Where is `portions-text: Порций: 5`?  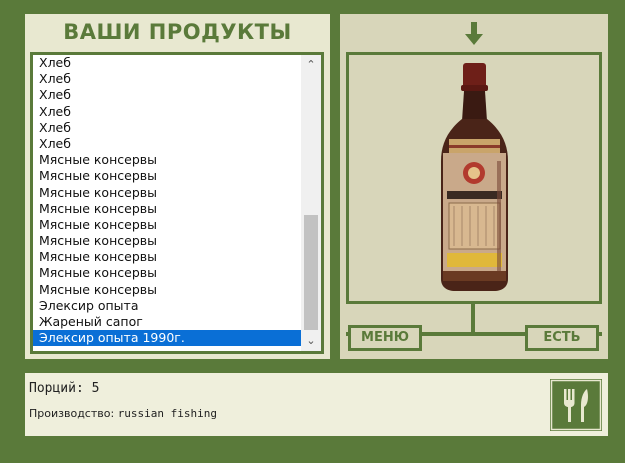 portions-text: Порций: 5 is located at coordinates (64, 388).